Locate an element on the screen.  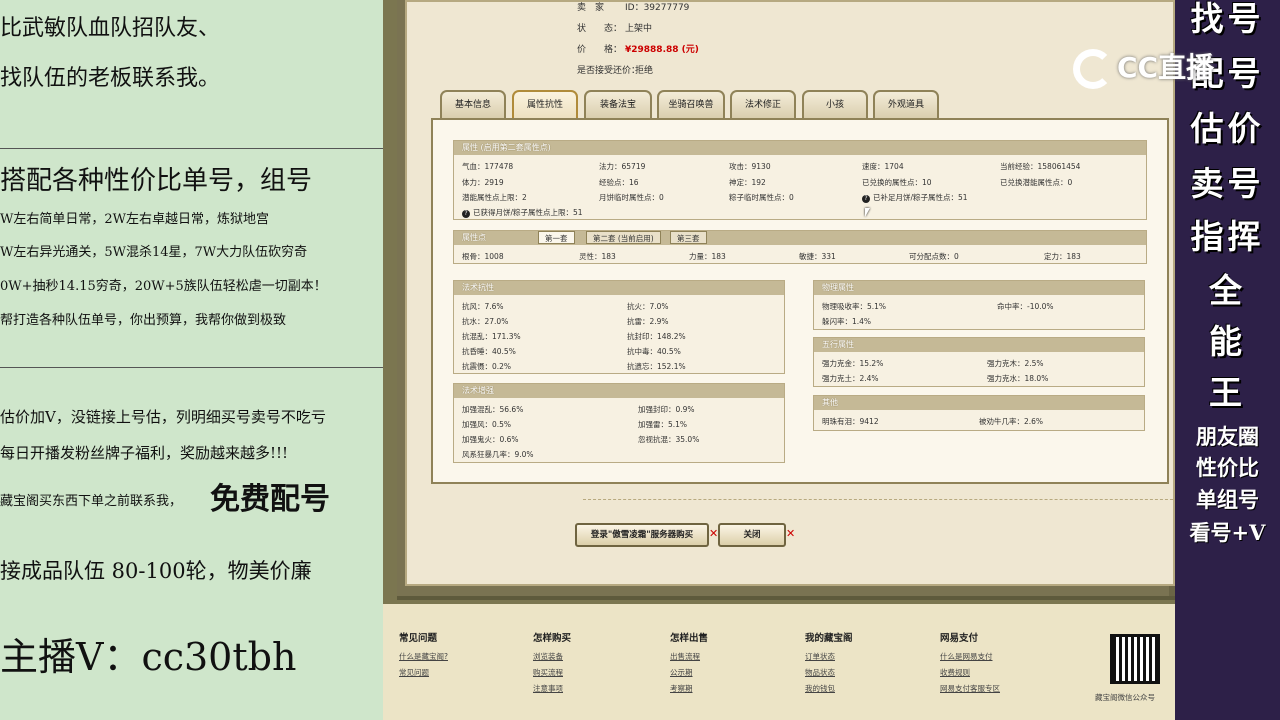
promo-line: 藏宝阁买东西下单之前联系我， is located at coordinates (91, 501).